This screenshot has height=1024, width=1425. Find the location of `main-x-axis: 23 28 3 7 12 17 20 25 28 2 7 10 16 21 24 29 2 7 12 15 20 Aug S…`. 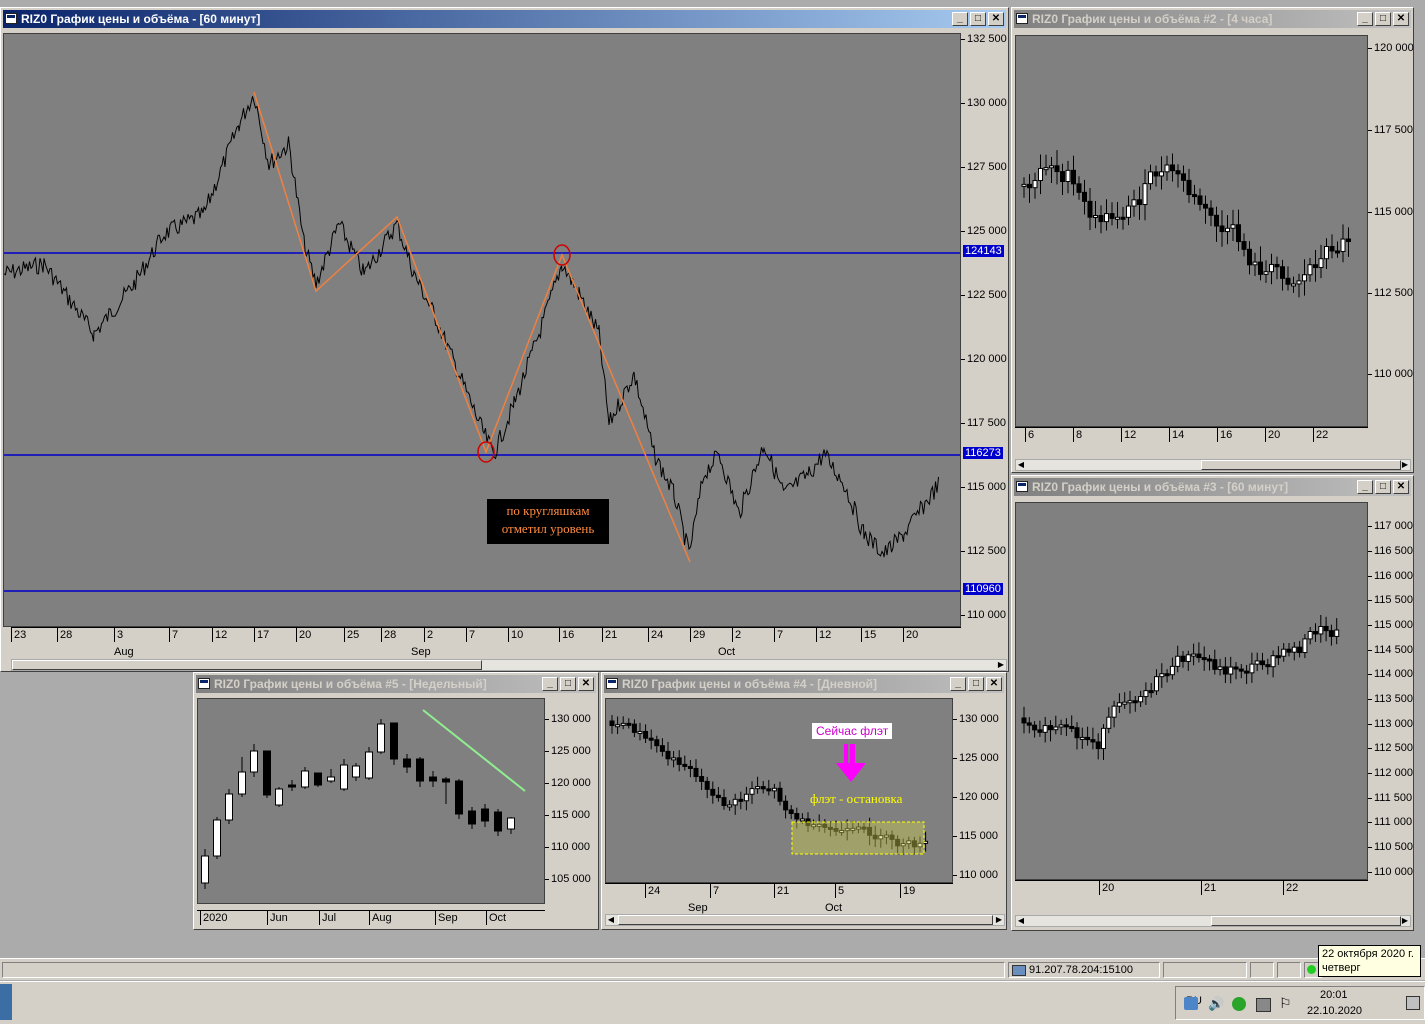

main-x-axis: 23 28 3 7 12 17 20 25 28 2 7 10 16 21 24 29 2 7 12 15 20 Aug S… is located at coordinates (486, 643).